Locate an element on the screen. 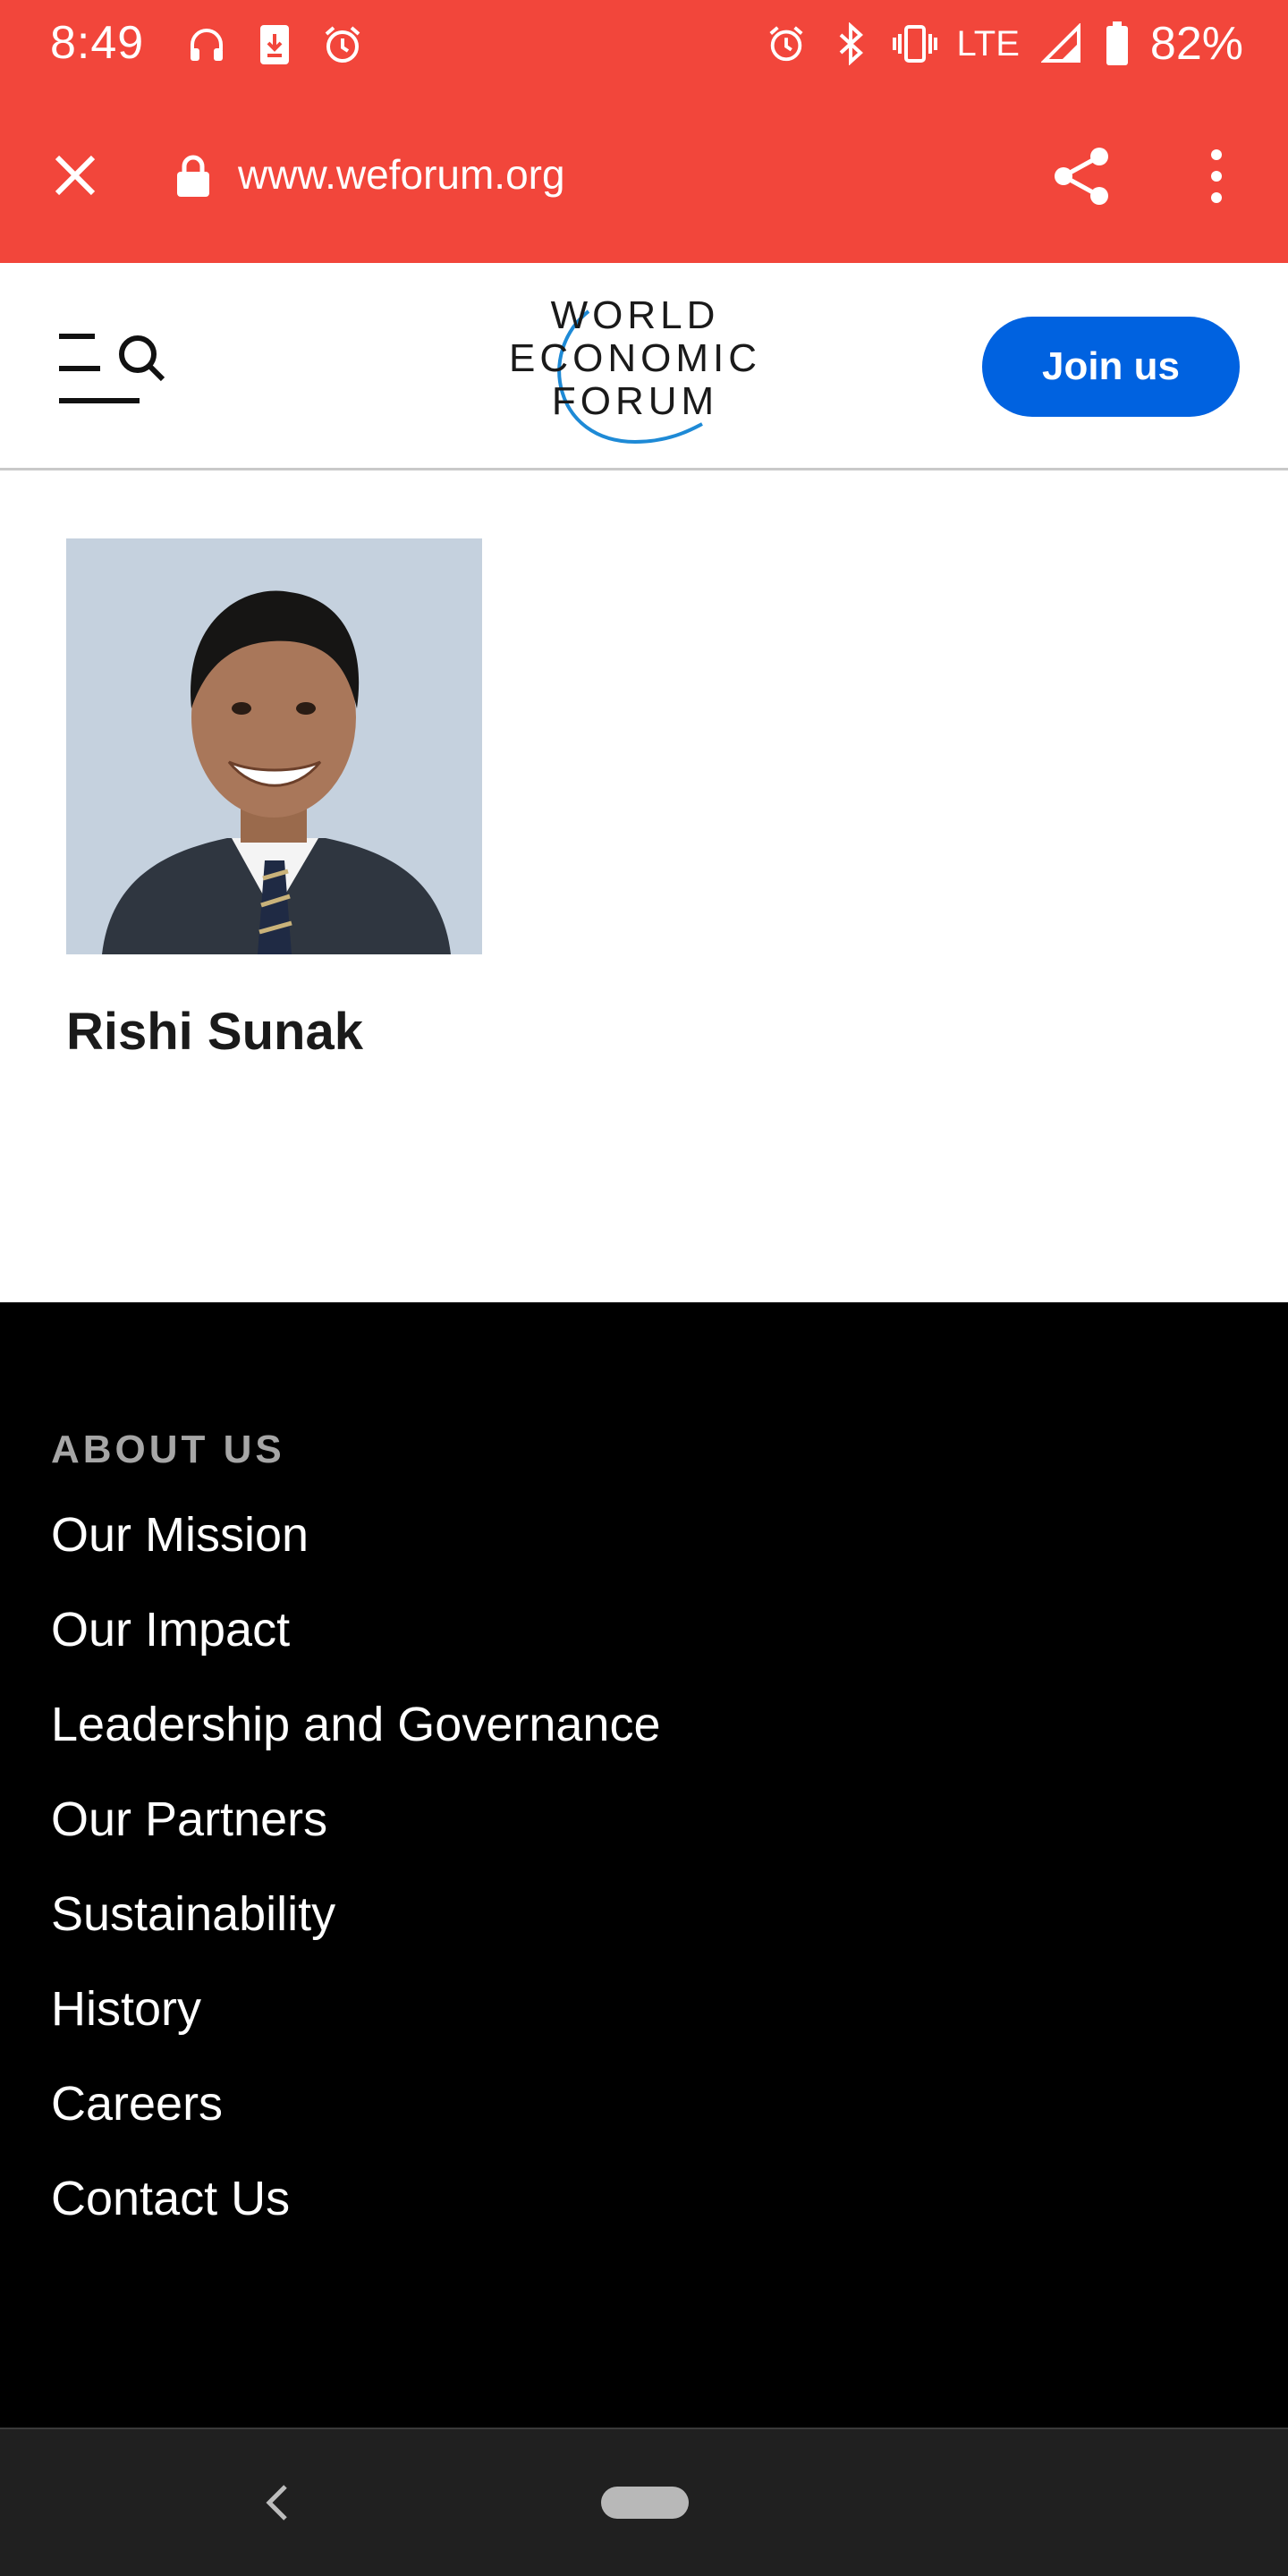 The width and height of the screenshot is (1288, 2576). battery-percent: 82% is located at coordinates (1196, 44).